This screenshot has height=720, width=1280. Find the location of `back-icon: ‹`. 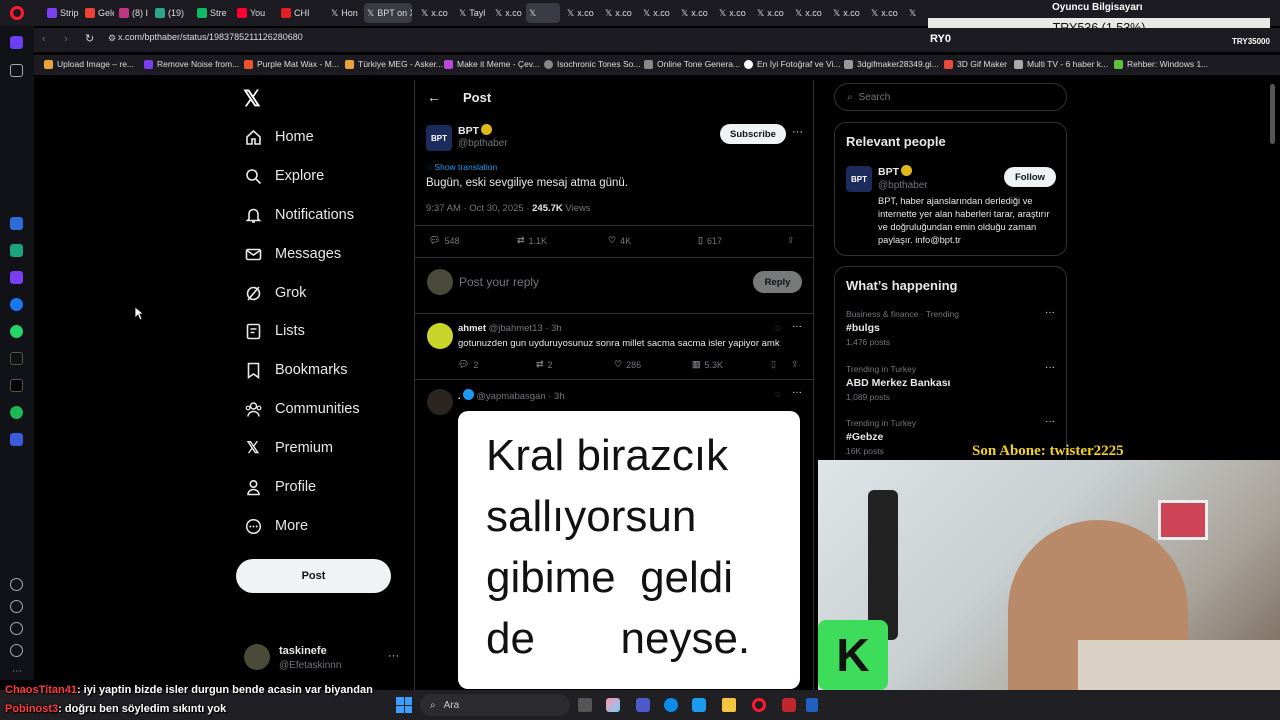

back-icon: ‹ is located at coordinates (44, 39).